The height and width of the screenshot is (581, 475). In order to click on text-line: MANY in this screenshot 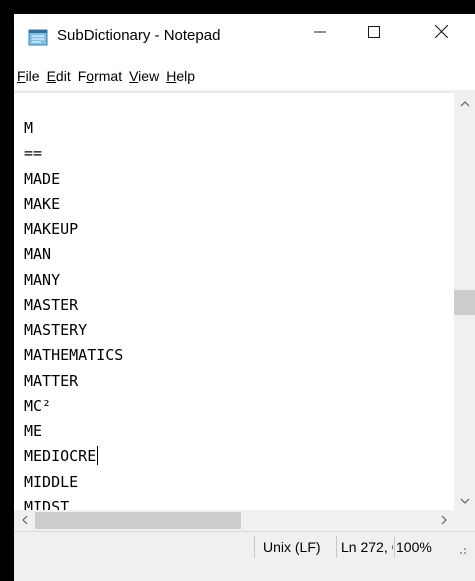, I will do `click(42, 279)`.